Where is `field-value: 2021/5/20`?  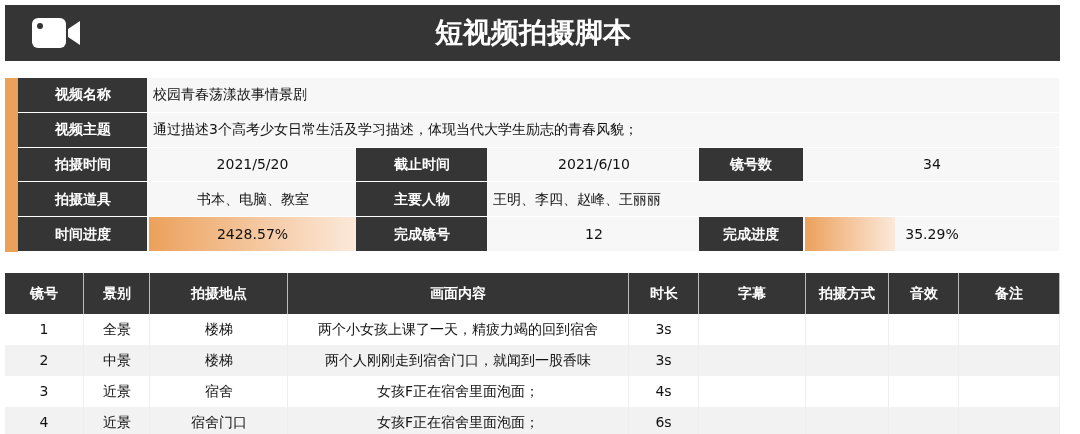 field-value: 2021/5/20 is located at coordinates (252, 164).